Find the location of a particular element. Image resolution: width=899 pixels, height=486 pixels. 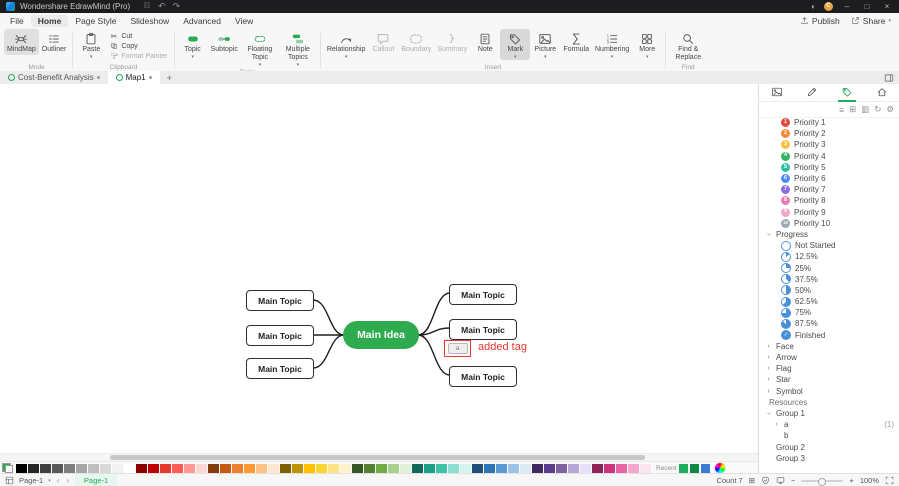

publish-button: Publish is located at coordinates (820, 21).